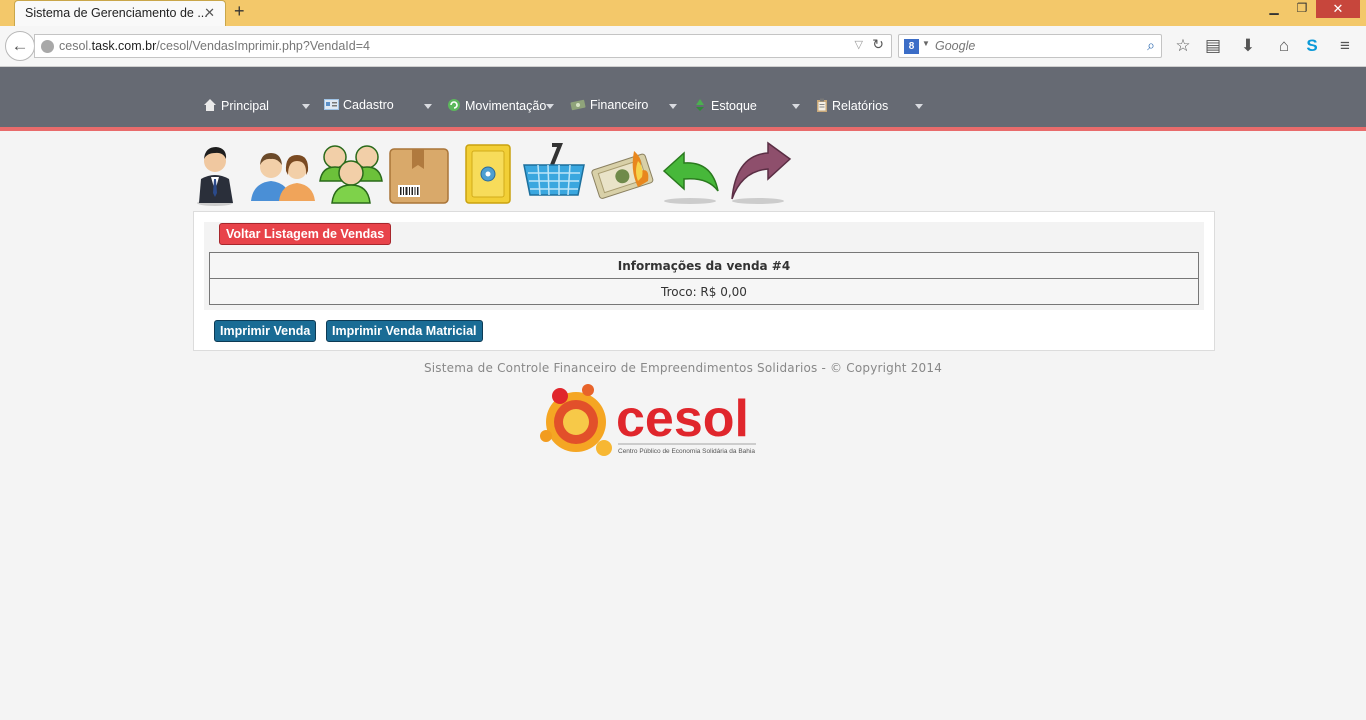 The height and width of the screenshot is (720, 1366). What do you see at coordinates (506, 106) in the screenshot?
I see `menu-movimentacao-label: Movimentação` at bounding box center [506, 106].